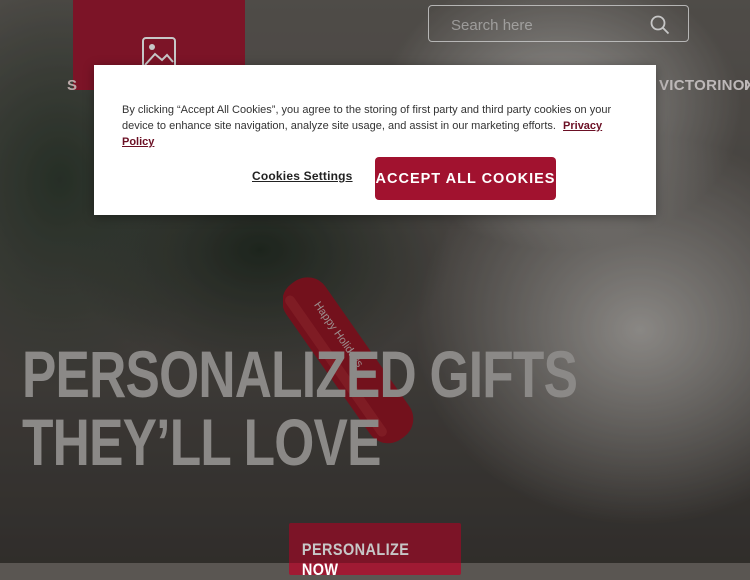 The height and width of the screenshot is (580, 750). Describe the element at coordinates (465, 178) in the screenshot. I see `accept-all-cookies-button: ACCEPT ALL COOKIES` at that location.